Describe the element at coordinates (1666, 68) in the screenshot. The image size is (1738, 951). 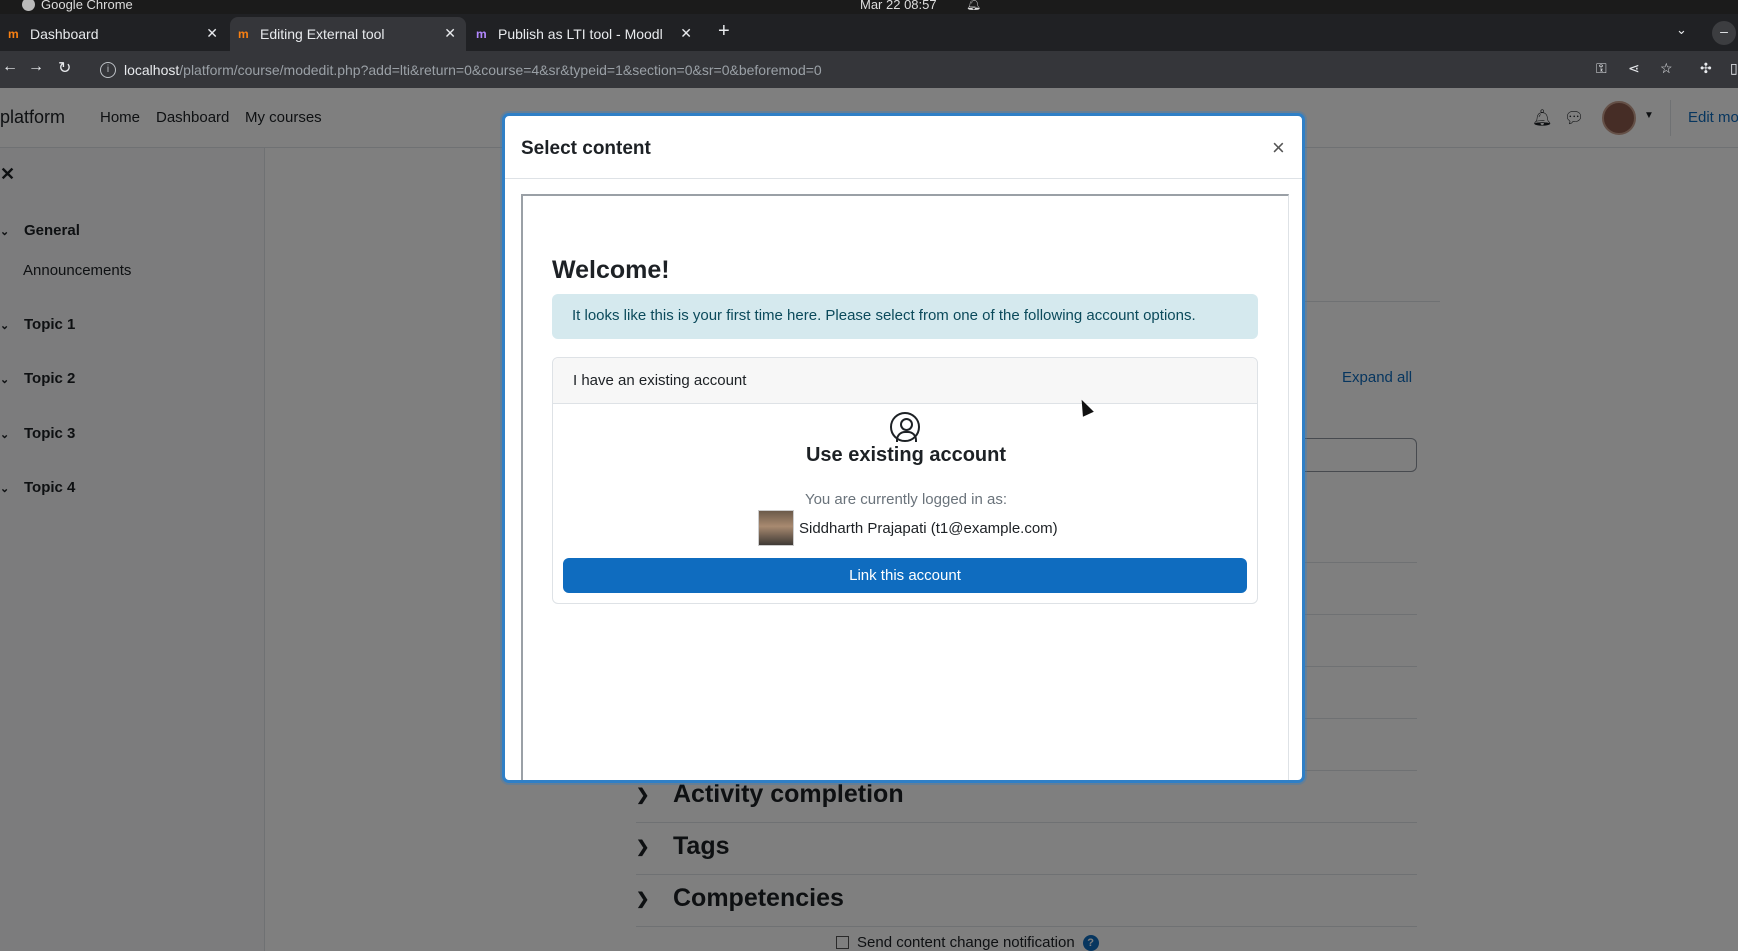
I see `bookmark-star-icon: ☆` at that location.